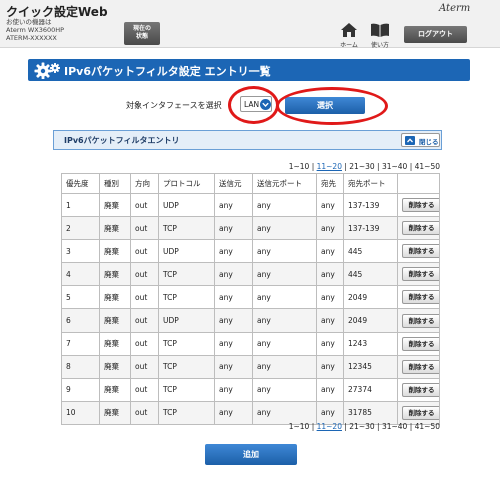  What do you see at coordinates (251, 454) in the screenshot?
I see `add-button: 追加` at bounding box center [251, 454].